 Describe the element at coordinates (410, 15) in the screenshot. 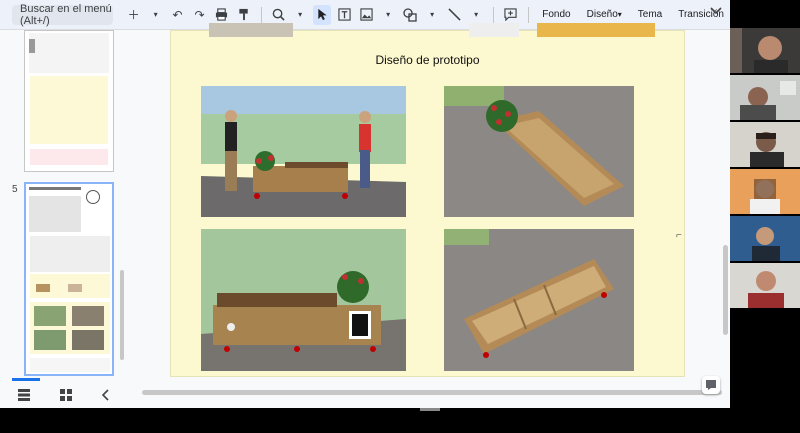

I see `shape-icon` at that location.